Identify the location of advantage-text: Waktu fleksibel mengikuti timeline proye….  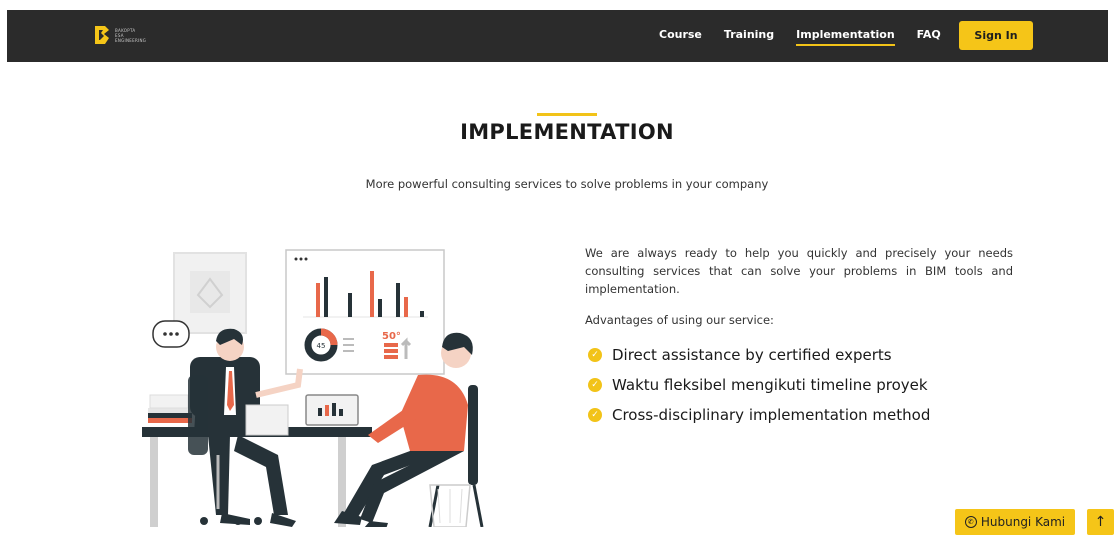
(770, 385).